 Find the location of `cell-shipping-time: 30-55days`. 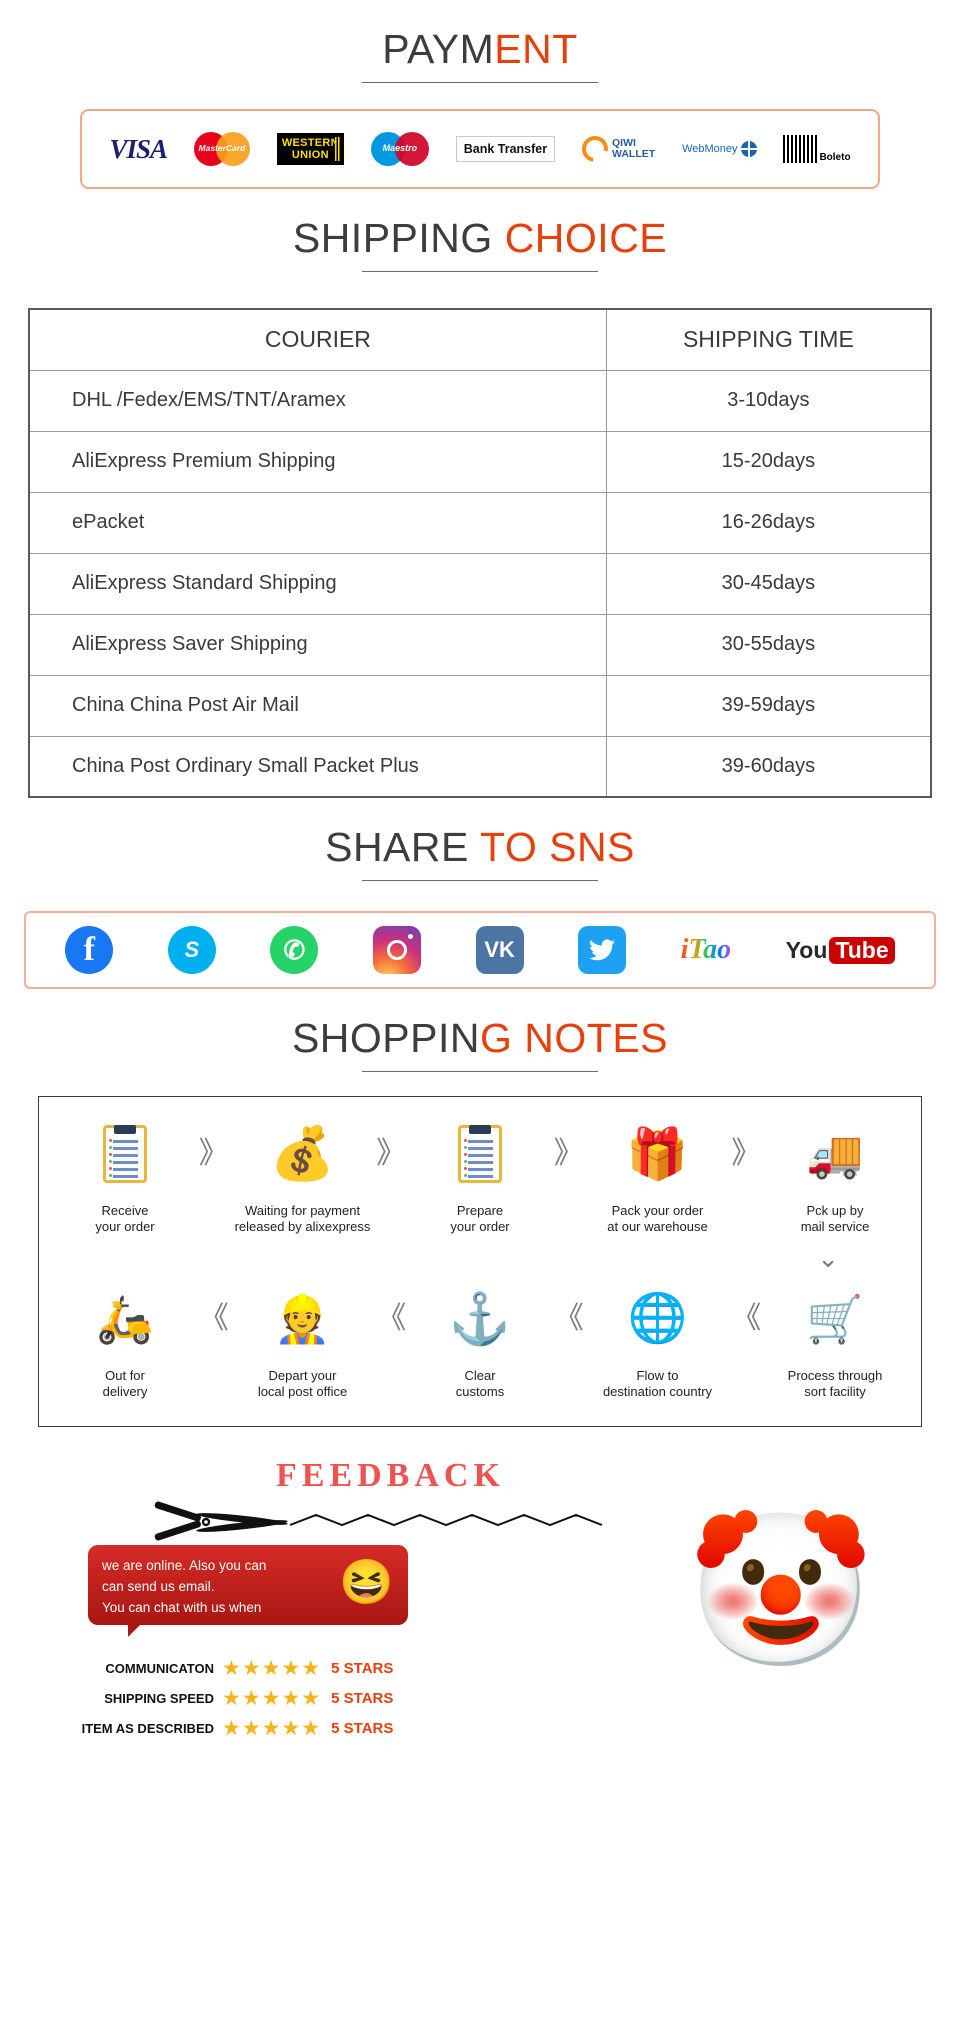

cell-shipping-time: 30-55days is located at coordinates (768, 644).